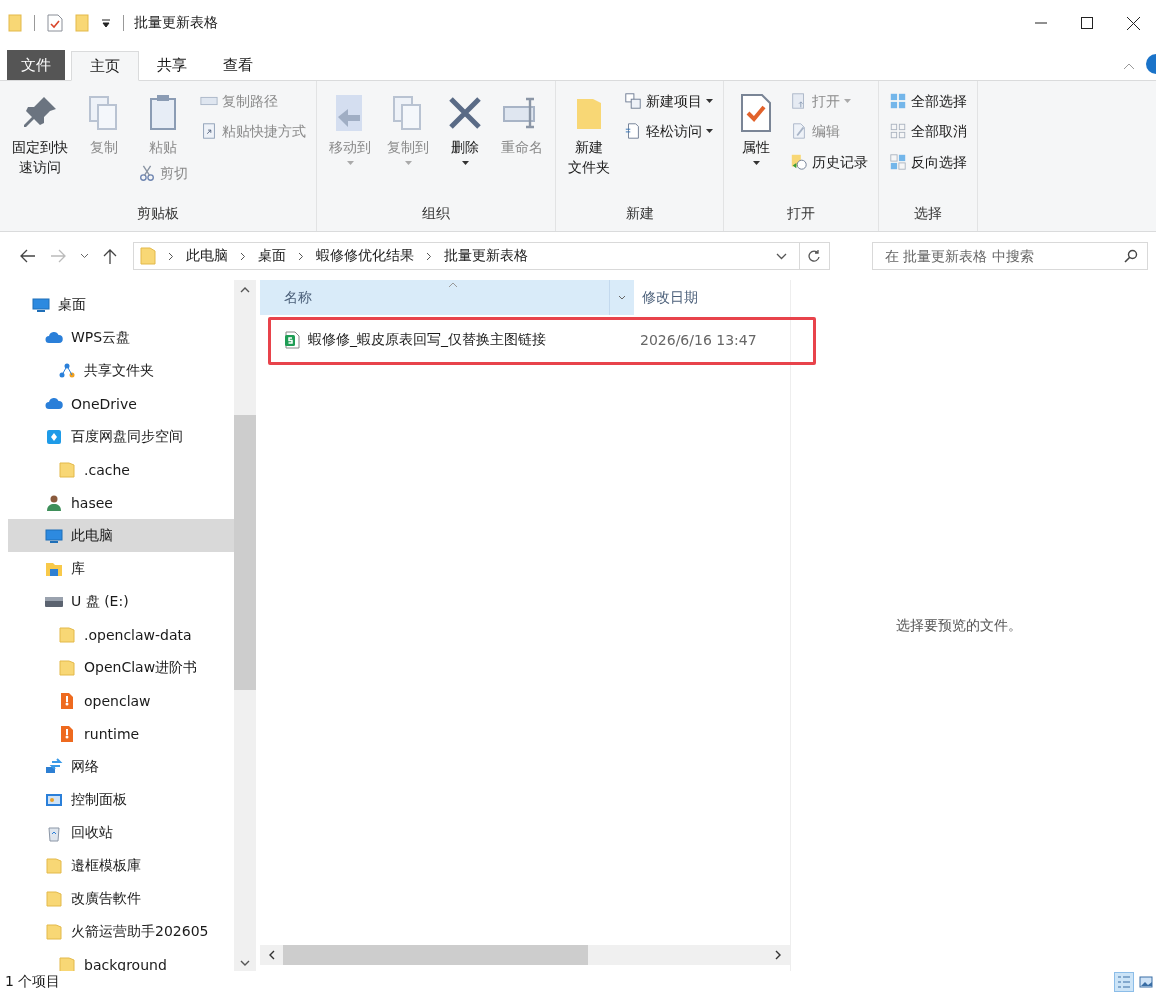 Image resolution: width=1156 pixels, height=993 pixels. Describe the element at coordinates (436, 213) in the screenshot. I see `ribbon-group-label: 组织` at that location.